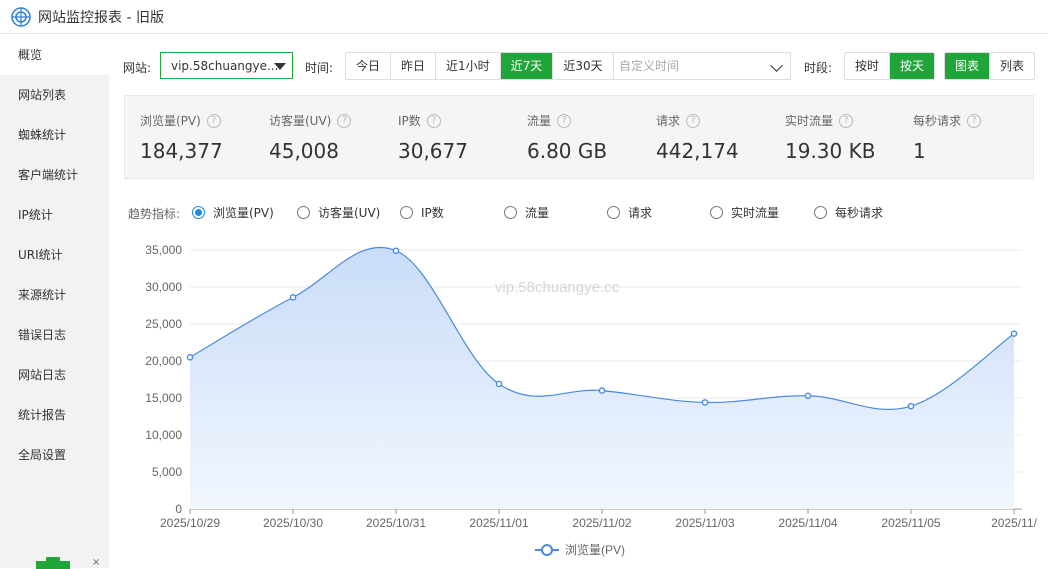  What do you see at coordinates (468, 66) in the screenshot?
I see `time-1hour-button: 近1小时` at bounding box center [468, 66].